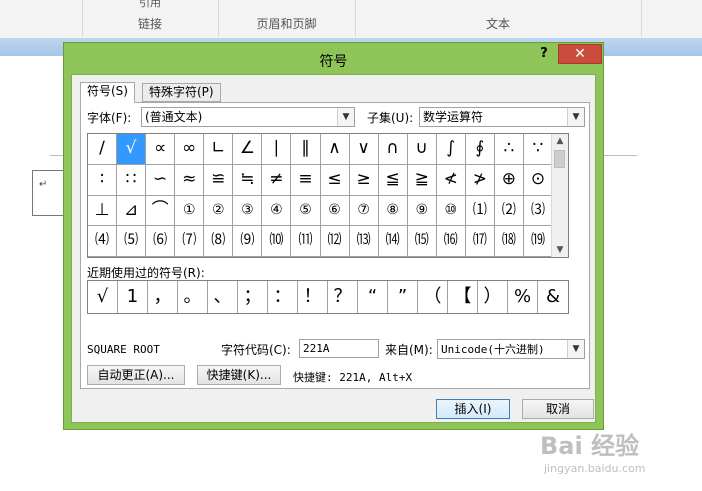  Describe the element at coordinates (190, 149) in the screenshot. I see `symbol-cell: ∞` at that location.